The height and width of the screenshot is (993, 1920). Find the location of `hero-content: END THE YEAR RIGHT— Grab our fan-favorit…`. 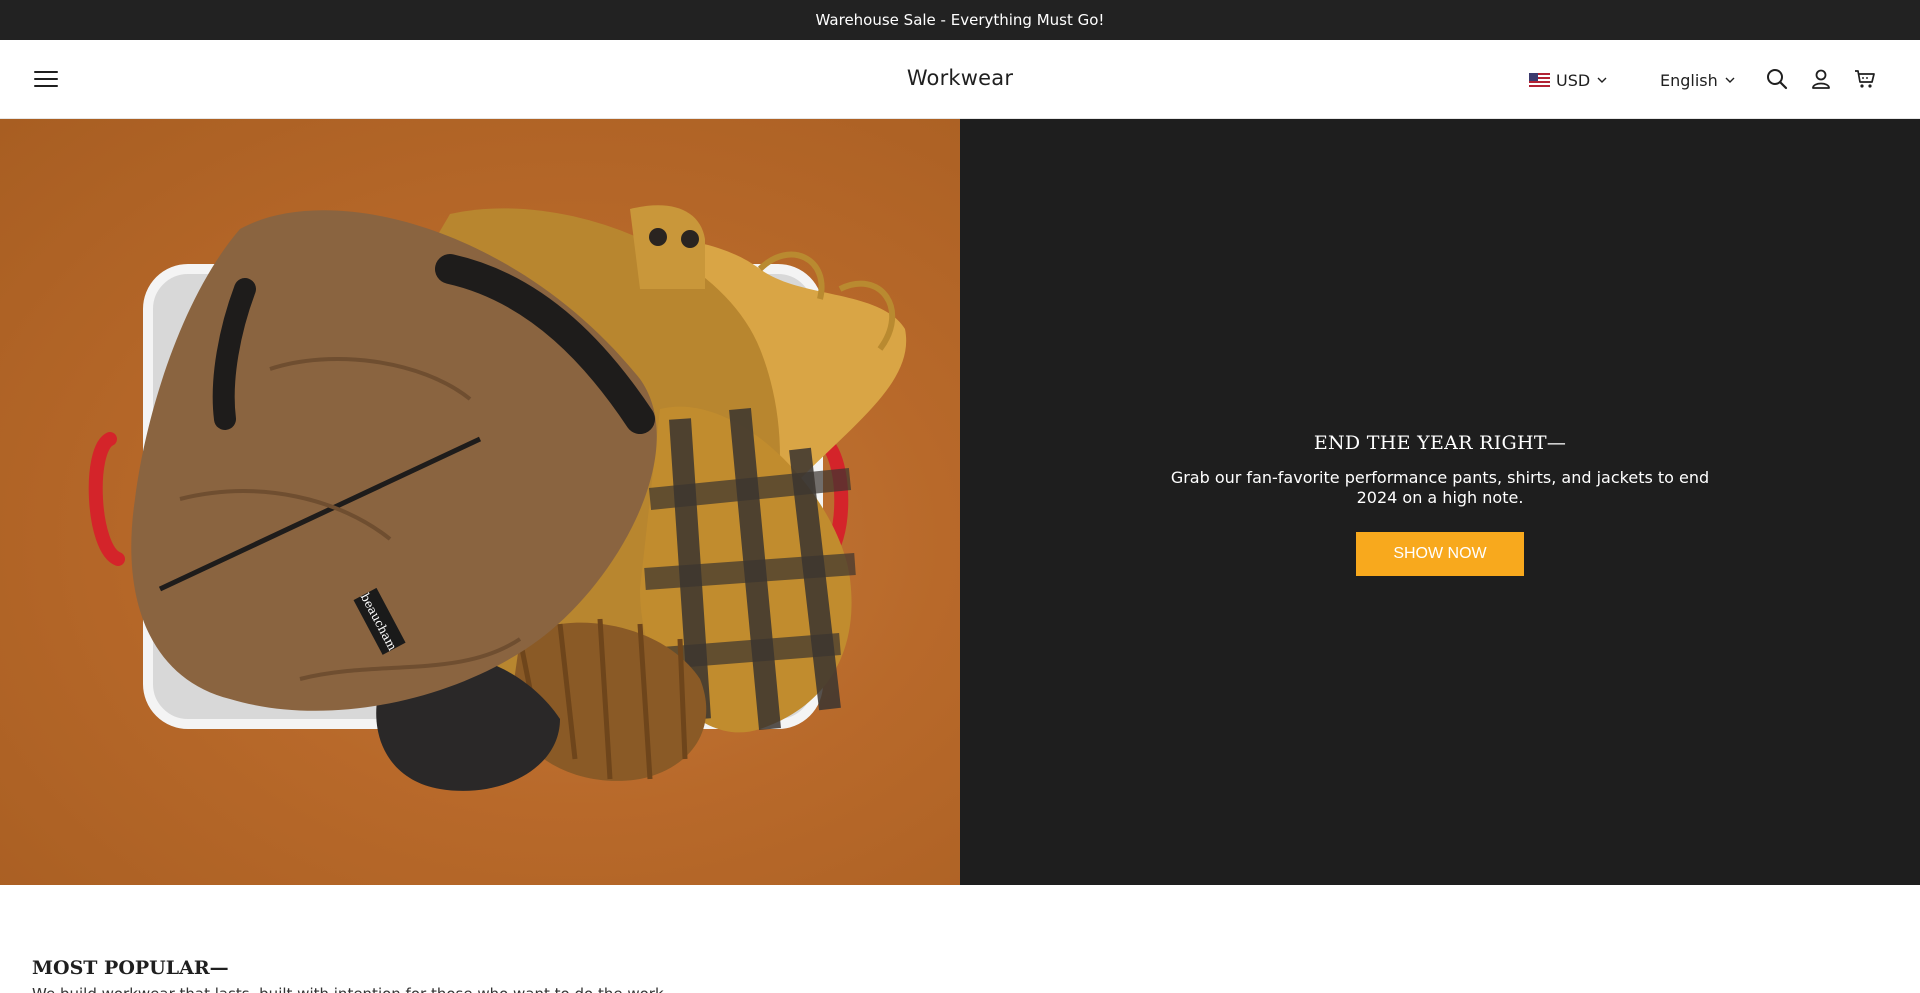

hero-content: END THE YEAR RIGHT— Grab our fan-favorit… is located at coordinates (1440, 504).